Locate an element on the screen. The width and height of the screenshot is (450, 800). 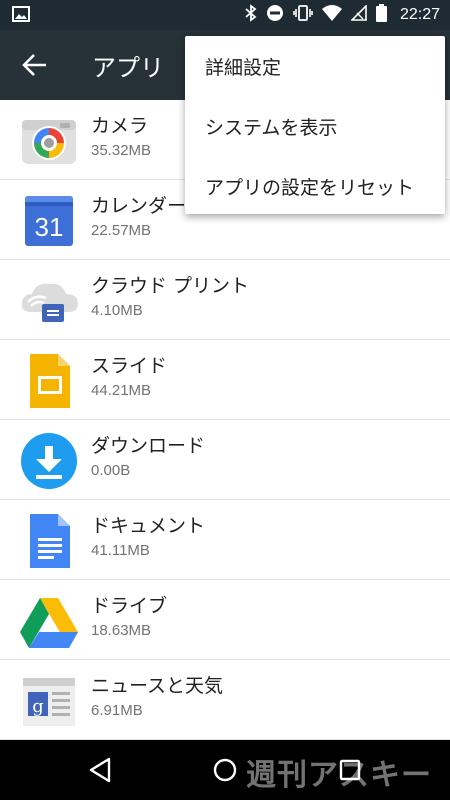
app-size: 18.63MB is located at coordinates (121, 630).